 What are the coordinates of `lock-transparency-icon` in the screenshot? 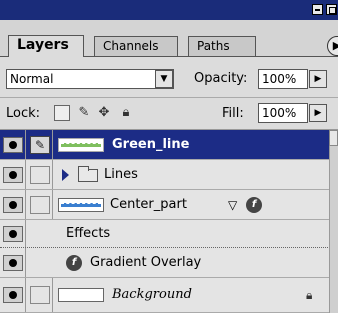 It's located at (62, 113).